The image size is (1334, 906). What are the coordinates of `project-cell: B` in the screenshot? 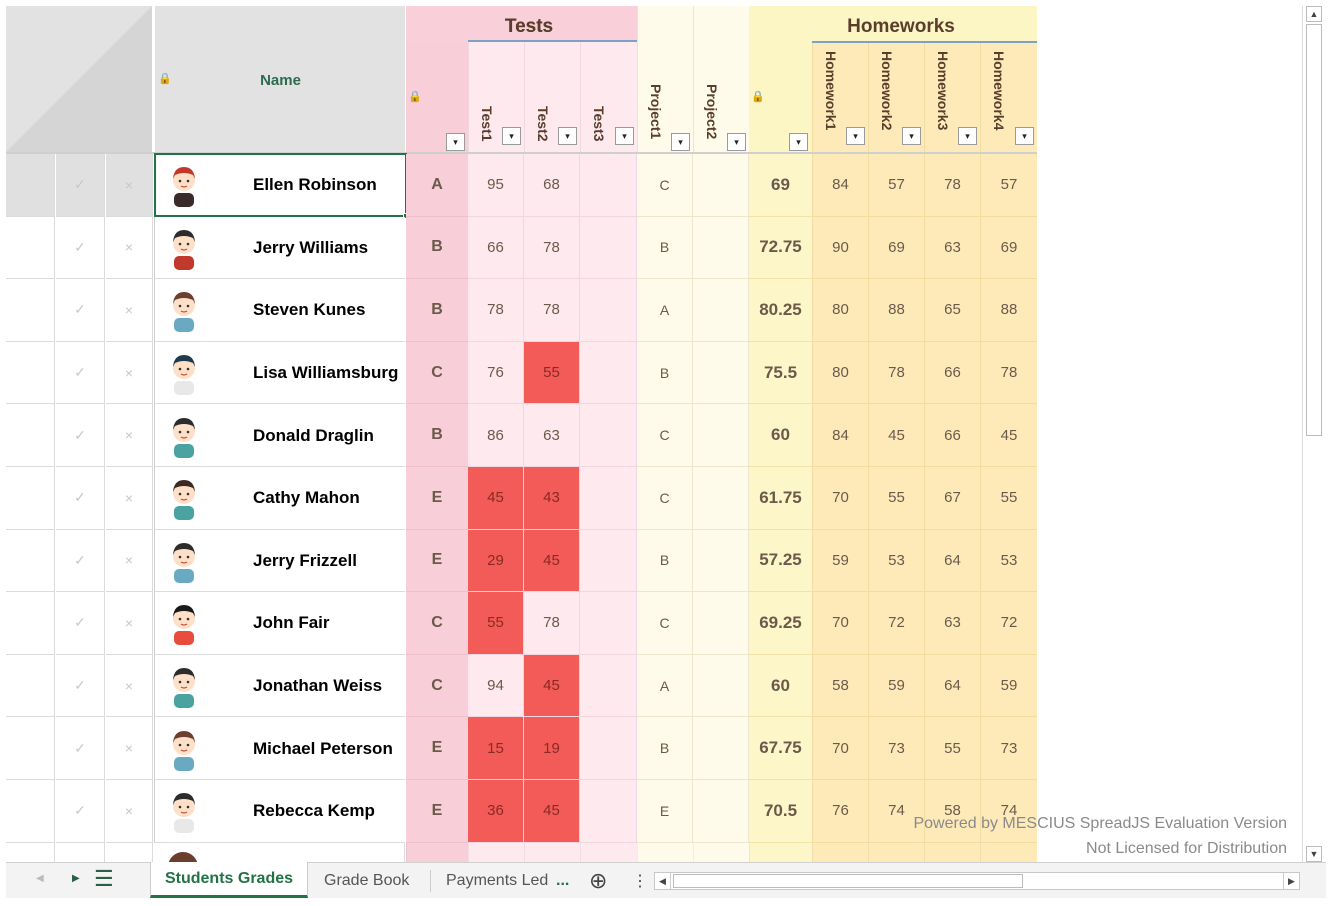 It's located at (665, 248).